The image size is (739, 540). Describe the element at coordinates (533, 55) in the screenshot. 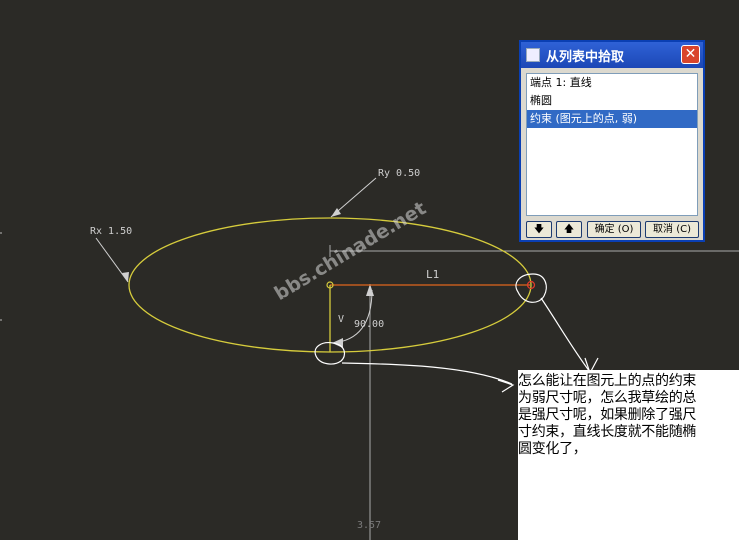

I see `window-icon` at that location.